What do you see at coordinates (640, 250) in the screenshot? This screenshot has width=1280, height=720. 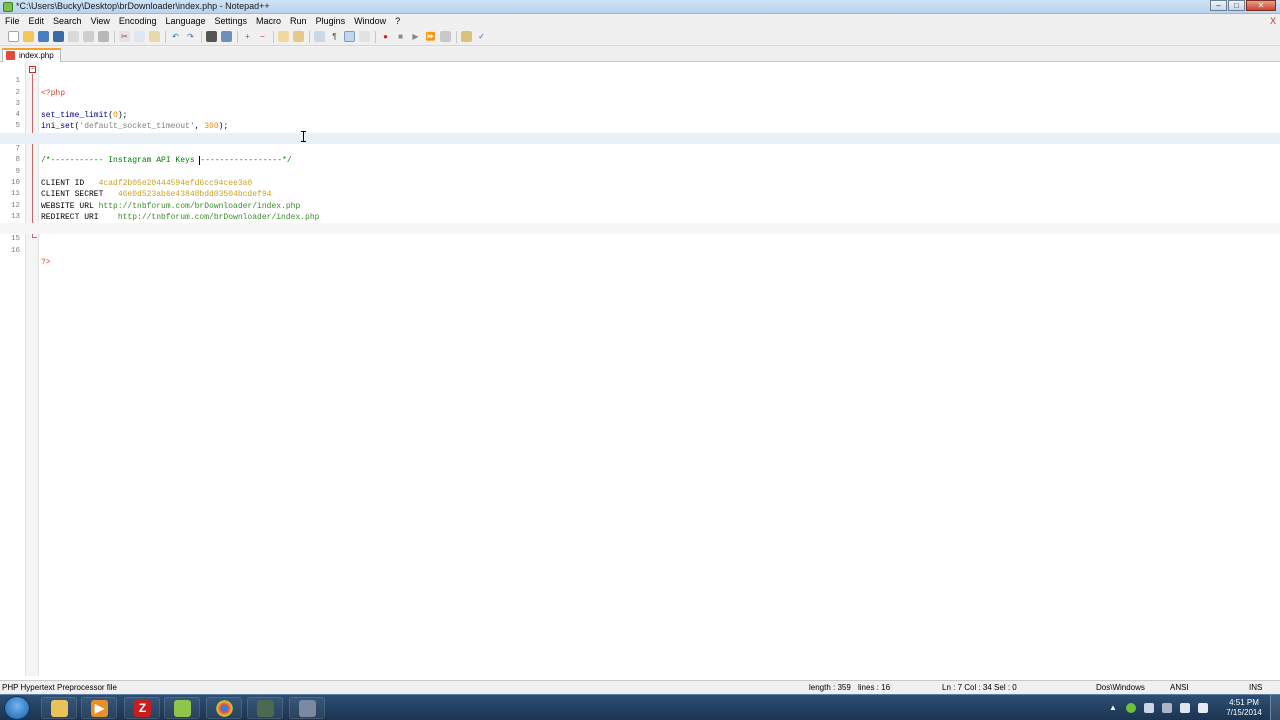 I see `code-line: 16 ?>` at bounding box center [640, 250].